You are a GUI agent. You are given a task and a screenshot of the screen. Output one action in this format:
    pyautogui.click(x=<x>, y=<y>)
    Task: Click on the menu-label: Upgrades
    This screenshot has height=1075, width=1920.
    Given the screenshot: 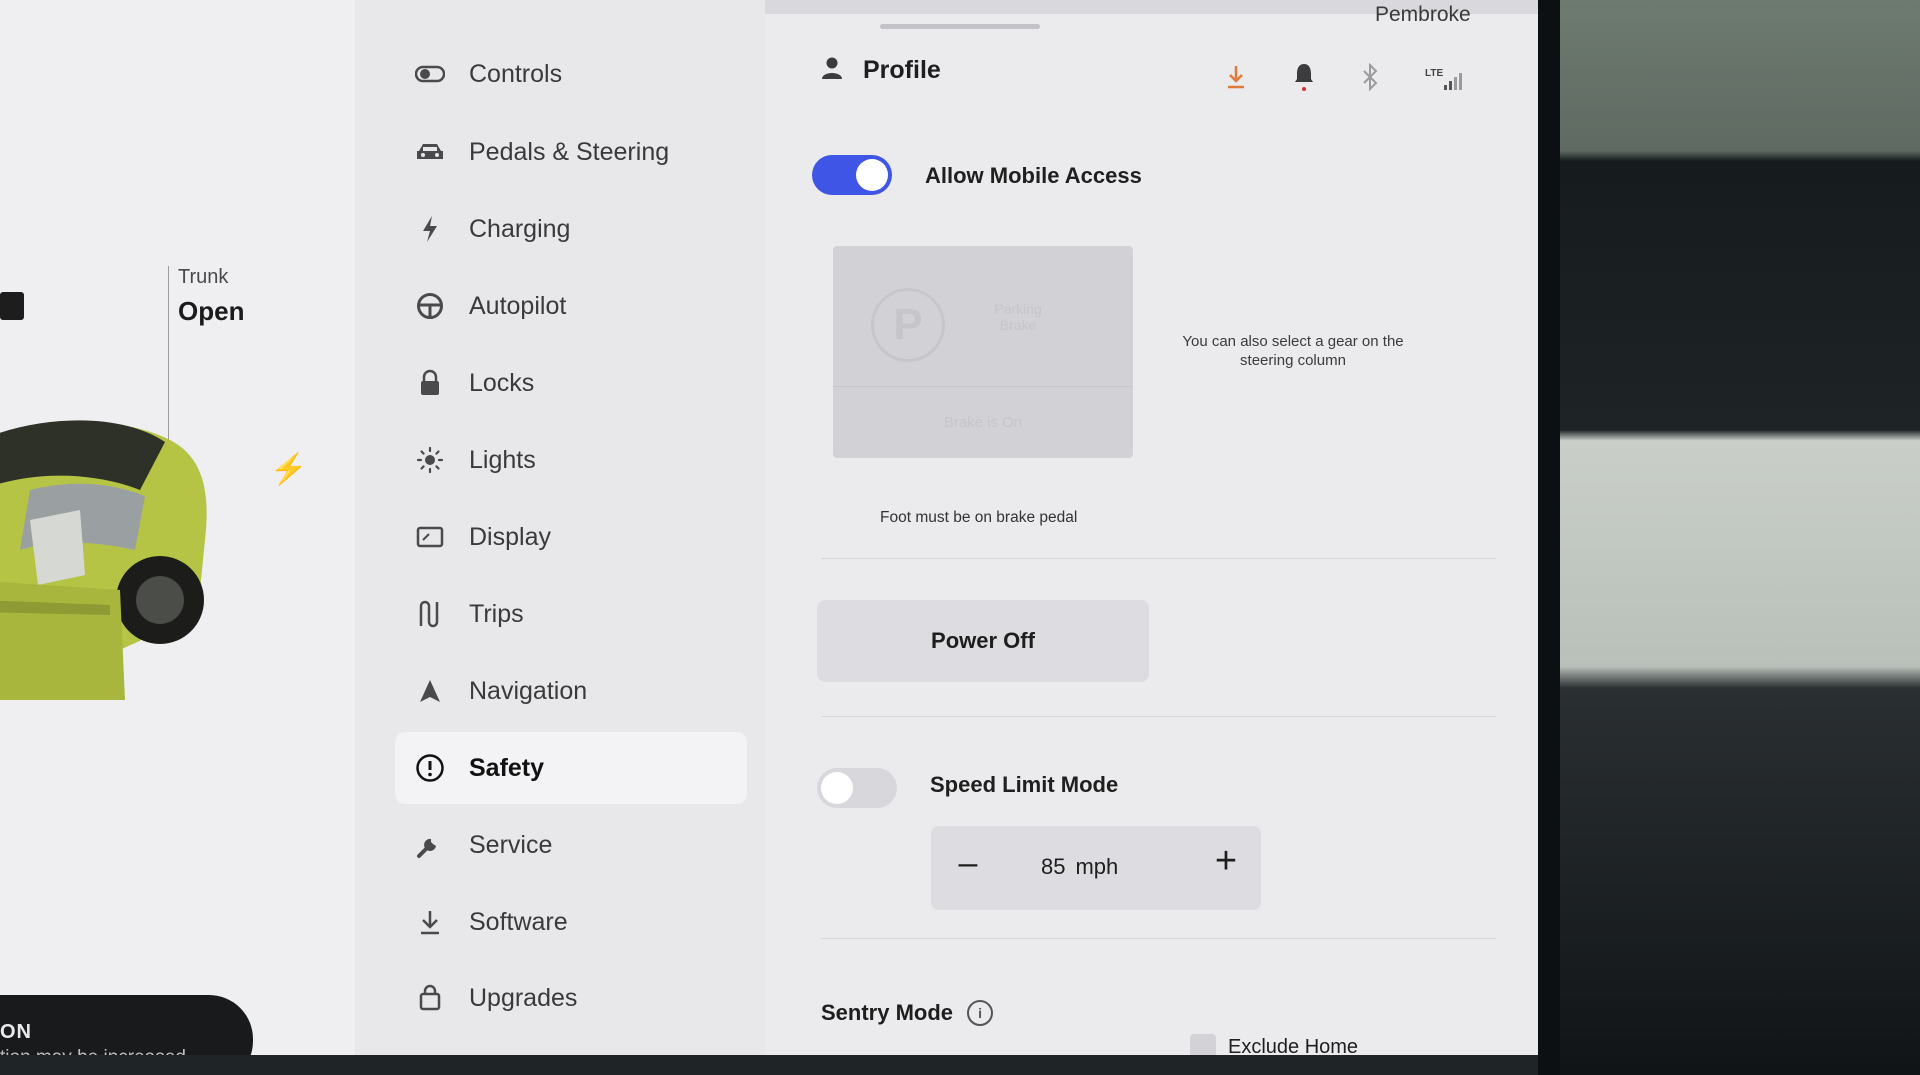 What is the action you would take?
    pyautogui.click(x=523, y=997)
    